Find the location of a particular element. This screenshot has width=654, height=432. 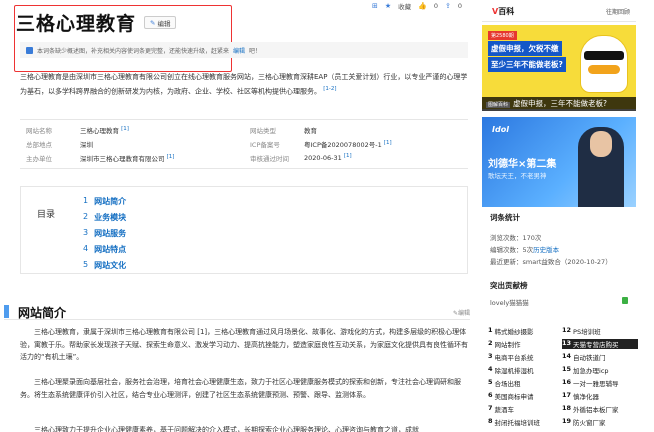

hot-list-item: 5 合场出租 is located at coordinates (526, 383).